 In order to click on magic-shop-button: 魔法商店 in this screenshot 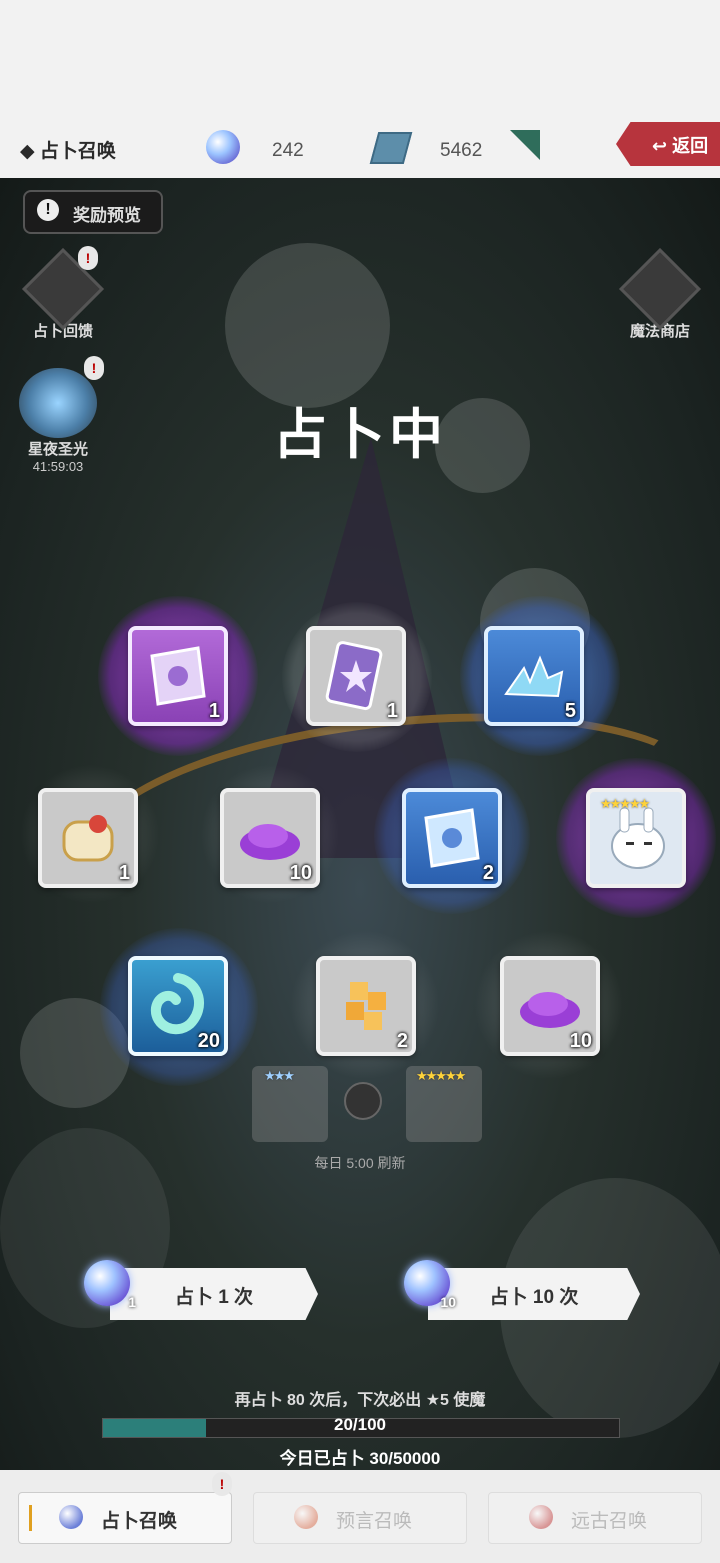, I will do `click(660, 294)`.